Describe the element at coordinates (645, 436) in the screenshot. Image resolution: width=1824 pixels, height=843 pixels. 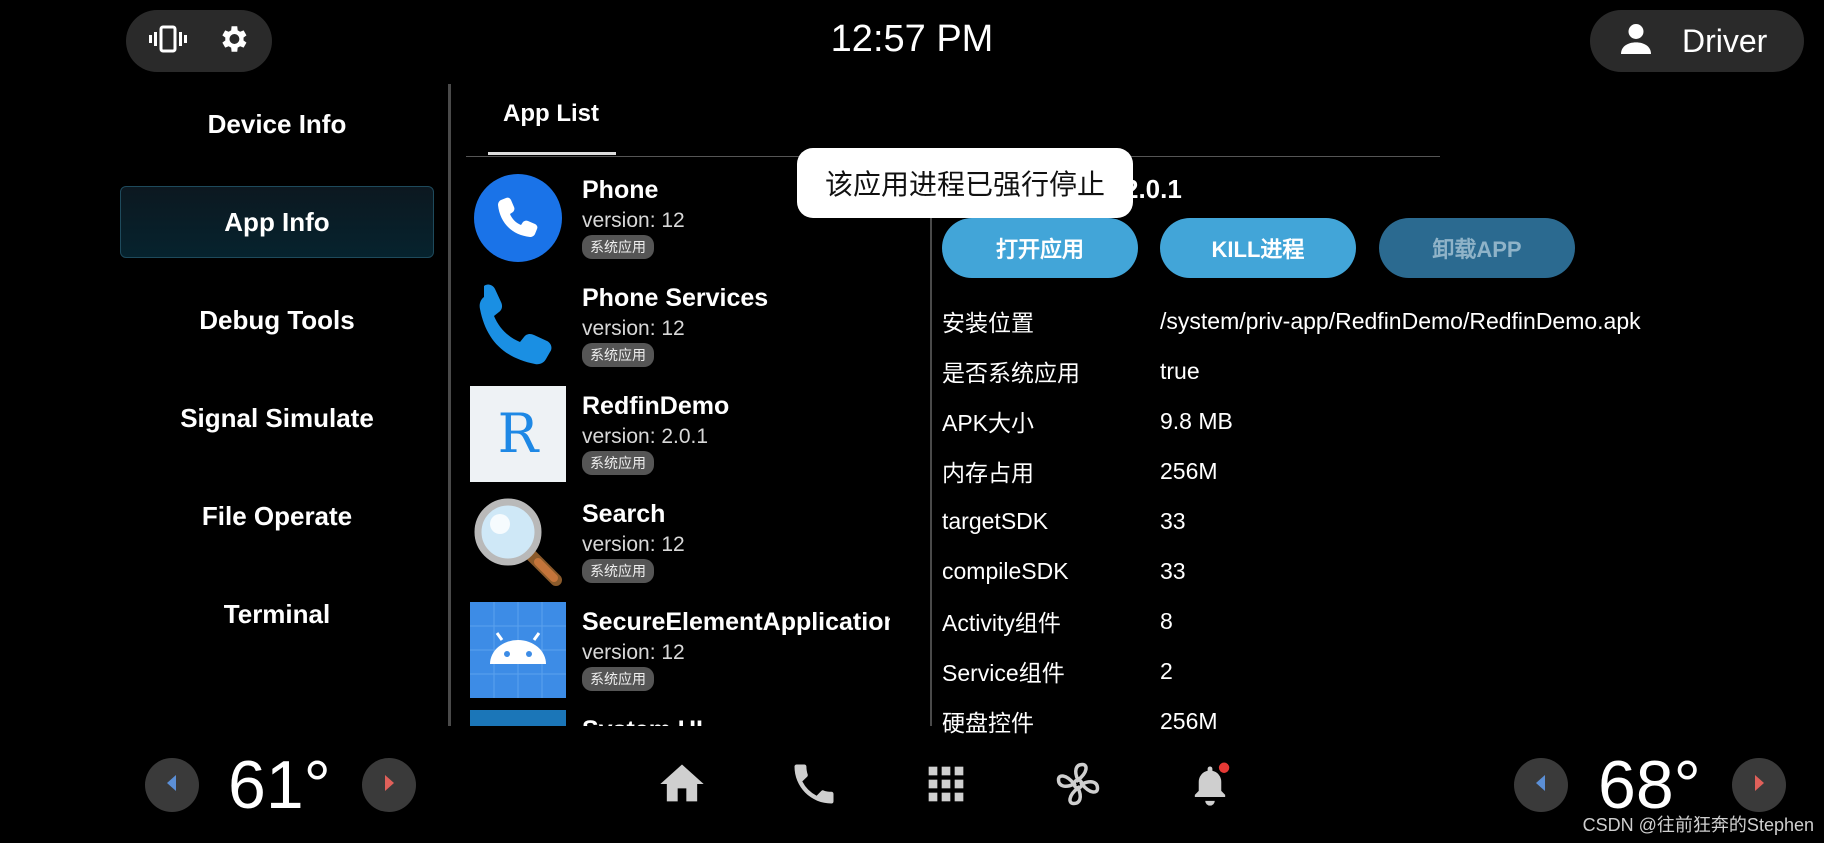
I see `app-version: version: 2.0.1` at that location.